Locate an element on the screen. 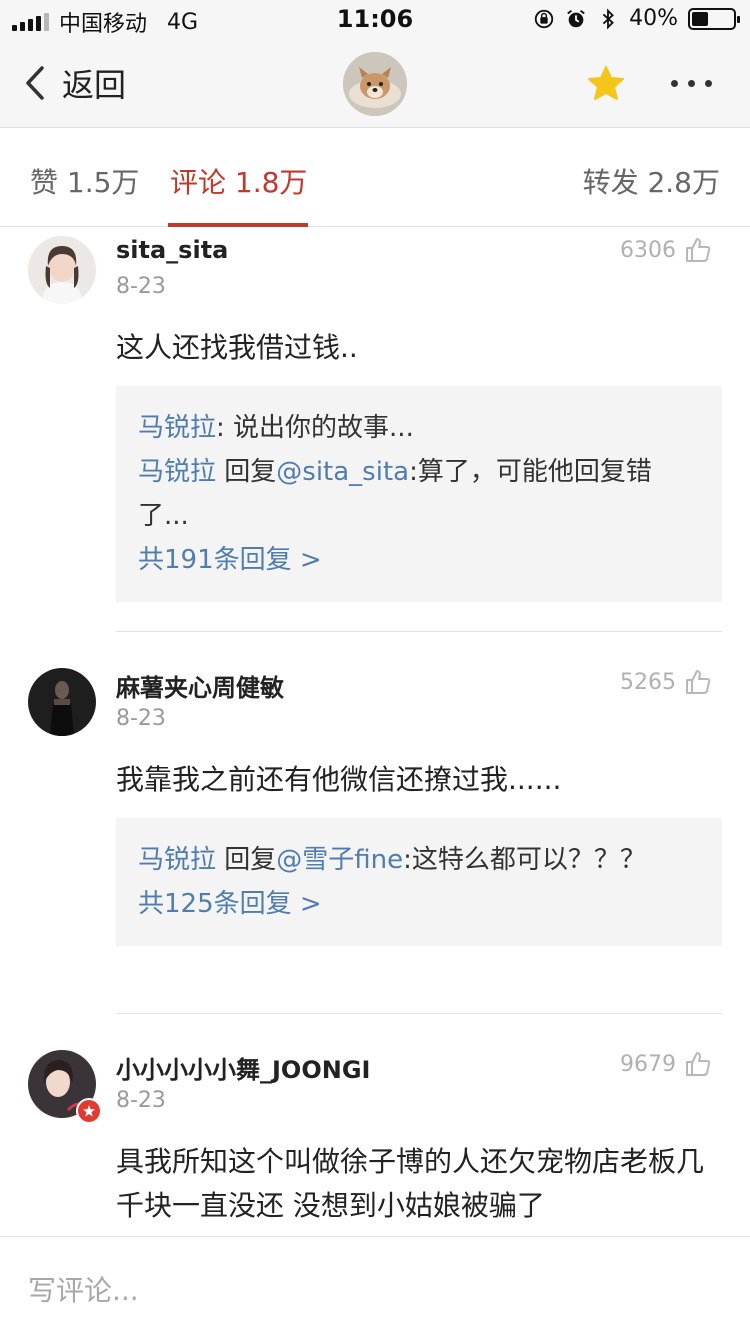 The width and height of the screenshot is (750, 1334). view-replies-link: 共125条回复 > is located at coordinates (419, 904).